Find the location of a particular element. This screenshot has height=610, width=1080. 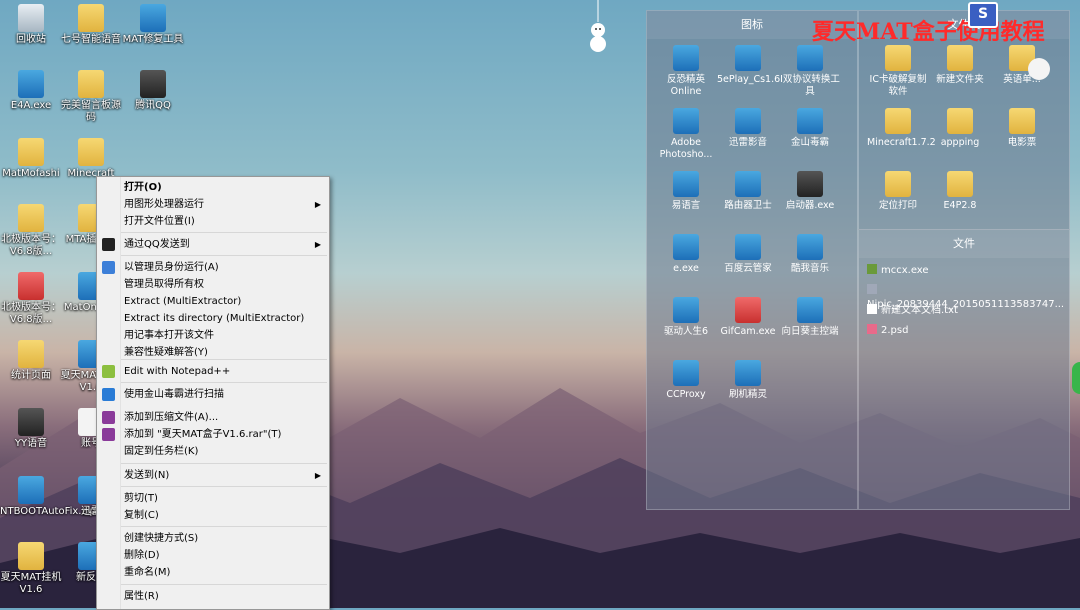

desktop-icon: 腾讯QQ is located at coordinates (153, 91).